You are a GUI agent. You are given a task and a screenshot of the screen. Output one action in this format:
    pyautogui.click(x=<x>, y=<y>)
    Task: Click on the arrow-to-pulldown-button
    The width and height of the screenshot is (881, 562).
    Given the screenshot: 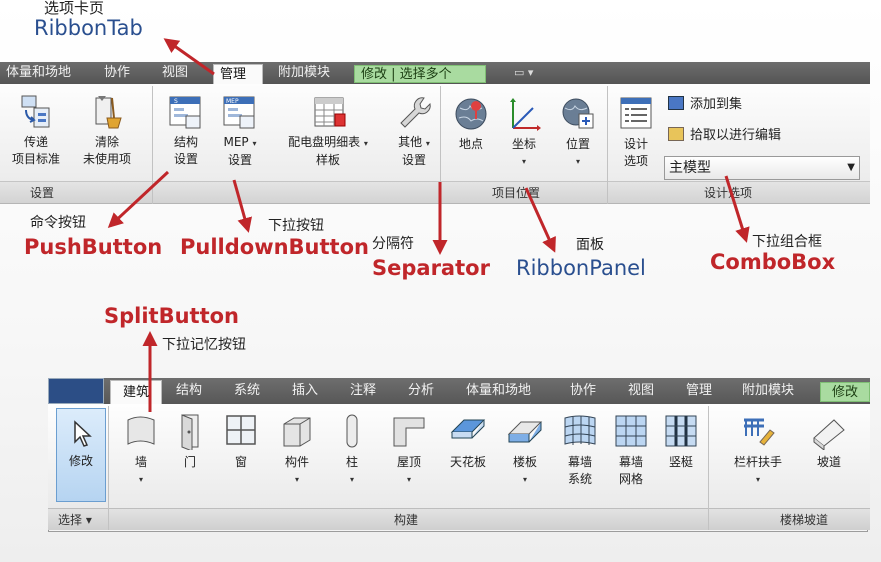 What is the action you would take?
    pyautogui.click(x=242, y=206)
    